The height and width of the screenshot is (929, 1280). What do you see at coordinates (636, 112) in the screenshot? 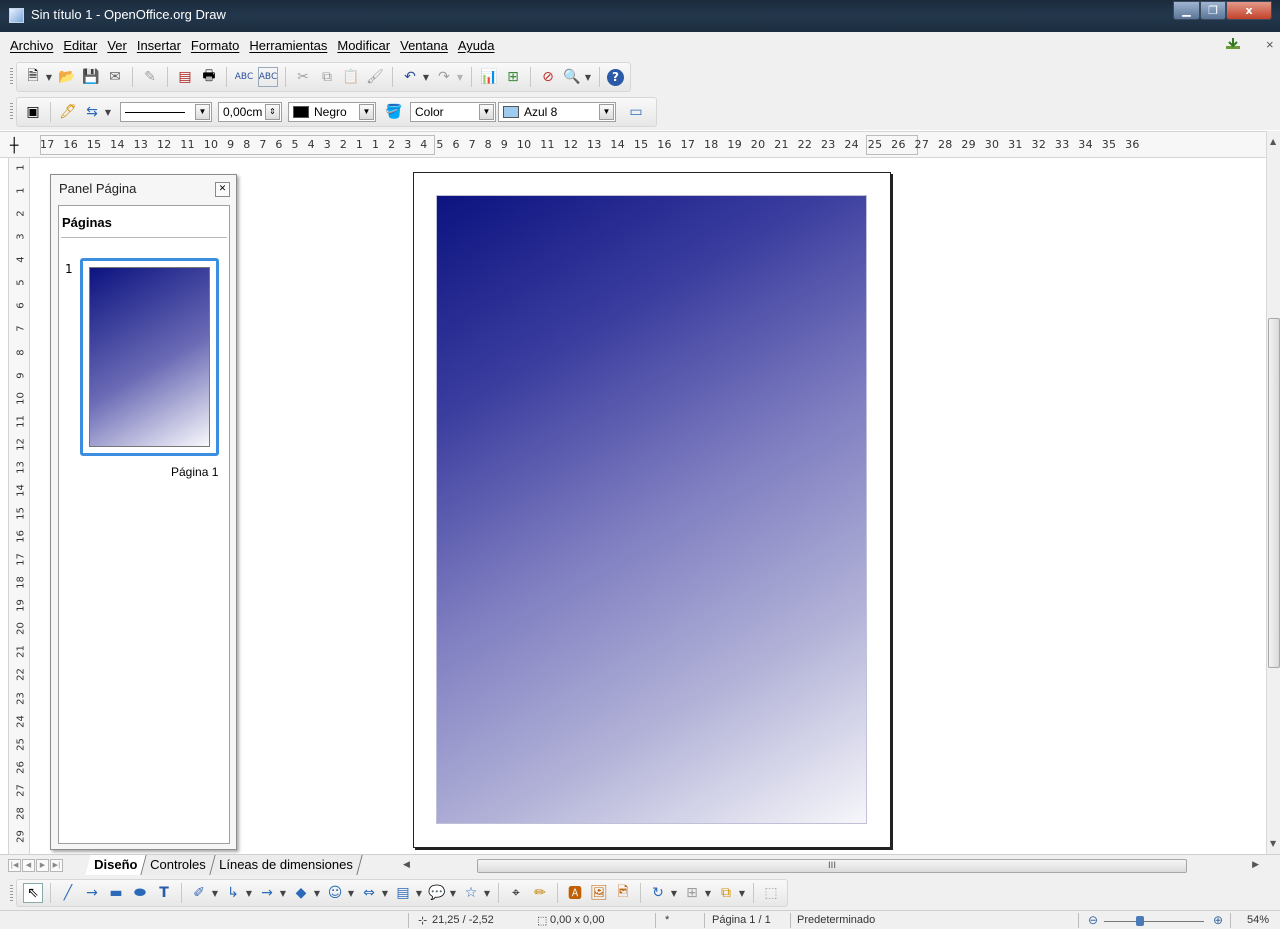
I see `shadow-icon: ▭` at bounding box center [636, 112].